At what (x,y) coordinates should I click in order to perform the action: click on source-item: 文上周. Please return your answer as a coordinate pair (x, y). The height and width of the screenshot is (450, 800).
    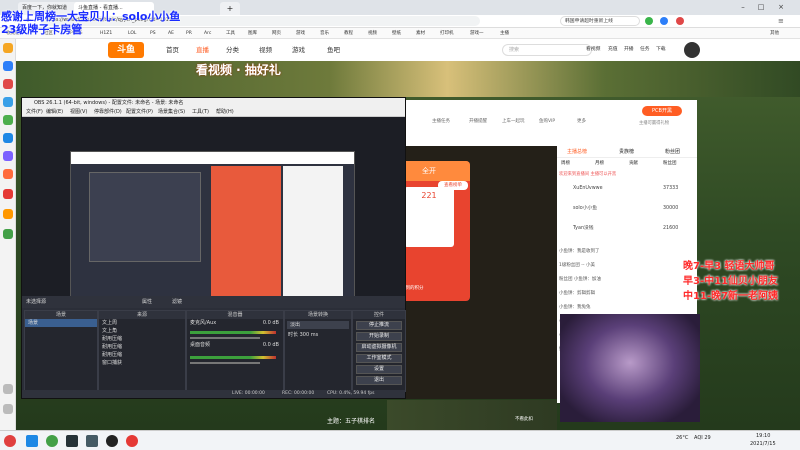
    Looking at the image, I should click on (142, 323).